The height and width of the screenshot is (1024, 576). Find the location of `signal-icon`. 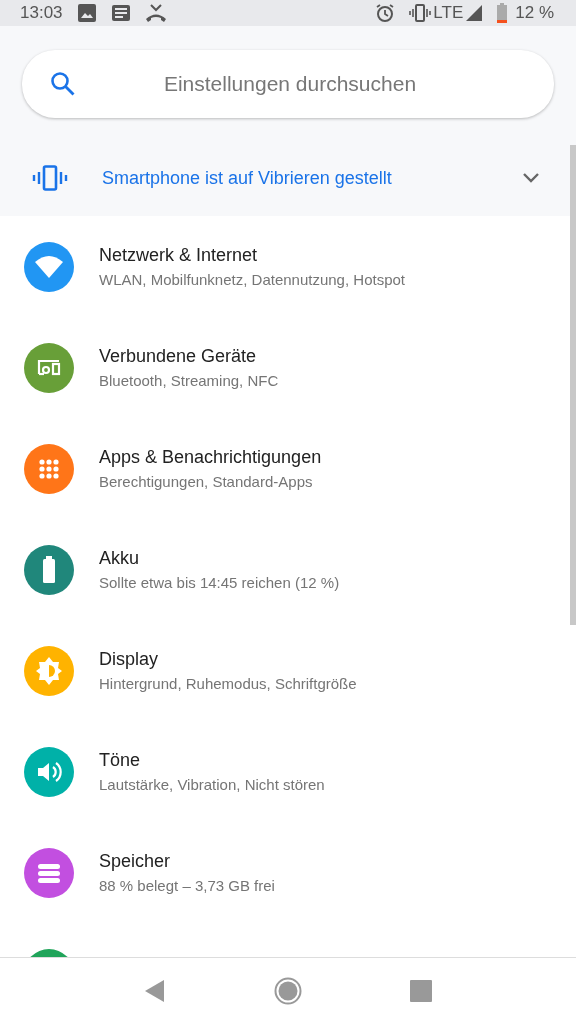

signal-icon is located at coordinates (474, 13).